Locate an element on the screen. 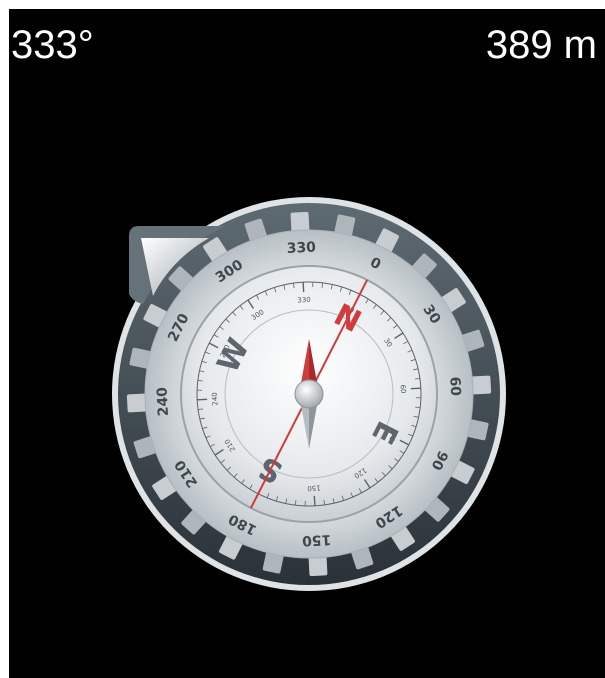 This screenshot has height=678, width=605. needle-hub is located at coordinates (309, 394).